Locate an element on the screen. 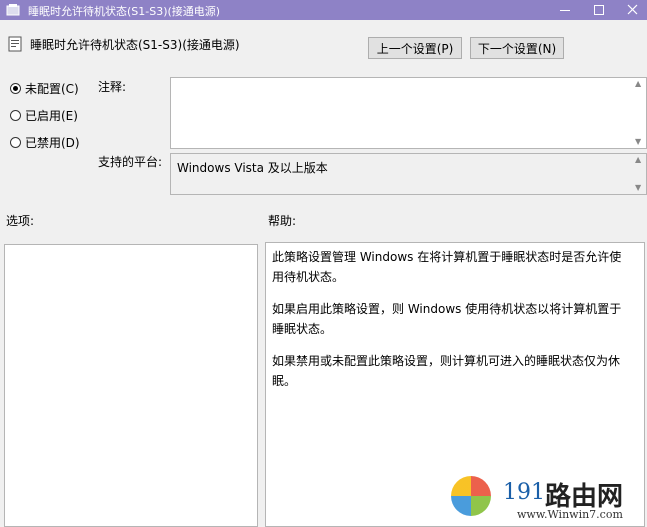  radio-enabled: 已启用(E) is located at coordinates (44, 115).